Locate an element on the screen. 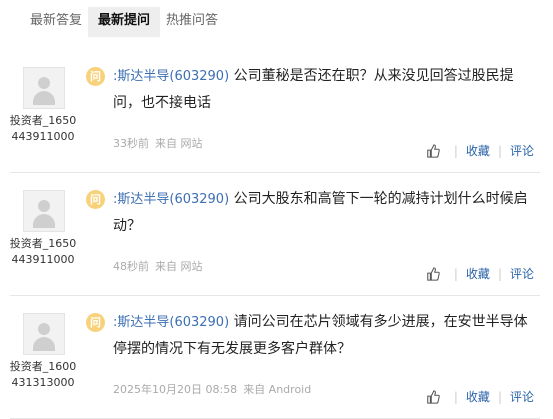  question-text: :斯达半导(603290) 公司大股东和高管下一轮的减持计划什么时候启动？ is located at coordinates (320, 212).